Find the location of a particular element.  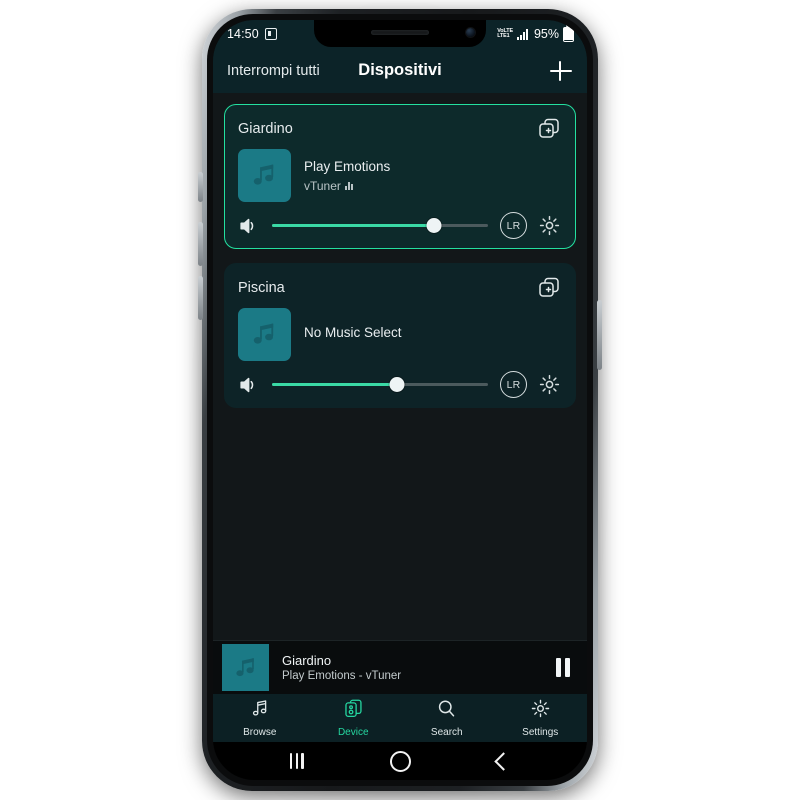

volume-up-button is located at coordinates (200, 244).